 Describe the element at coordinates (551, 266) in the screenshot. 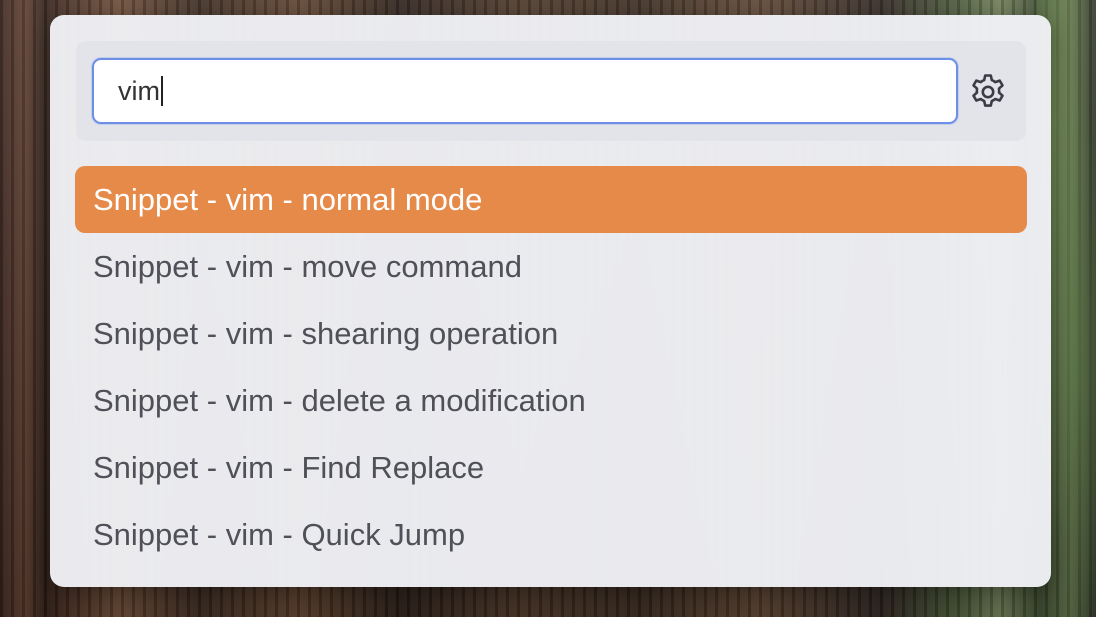

I see `result-item: Snippet - vim - move command` at that location.